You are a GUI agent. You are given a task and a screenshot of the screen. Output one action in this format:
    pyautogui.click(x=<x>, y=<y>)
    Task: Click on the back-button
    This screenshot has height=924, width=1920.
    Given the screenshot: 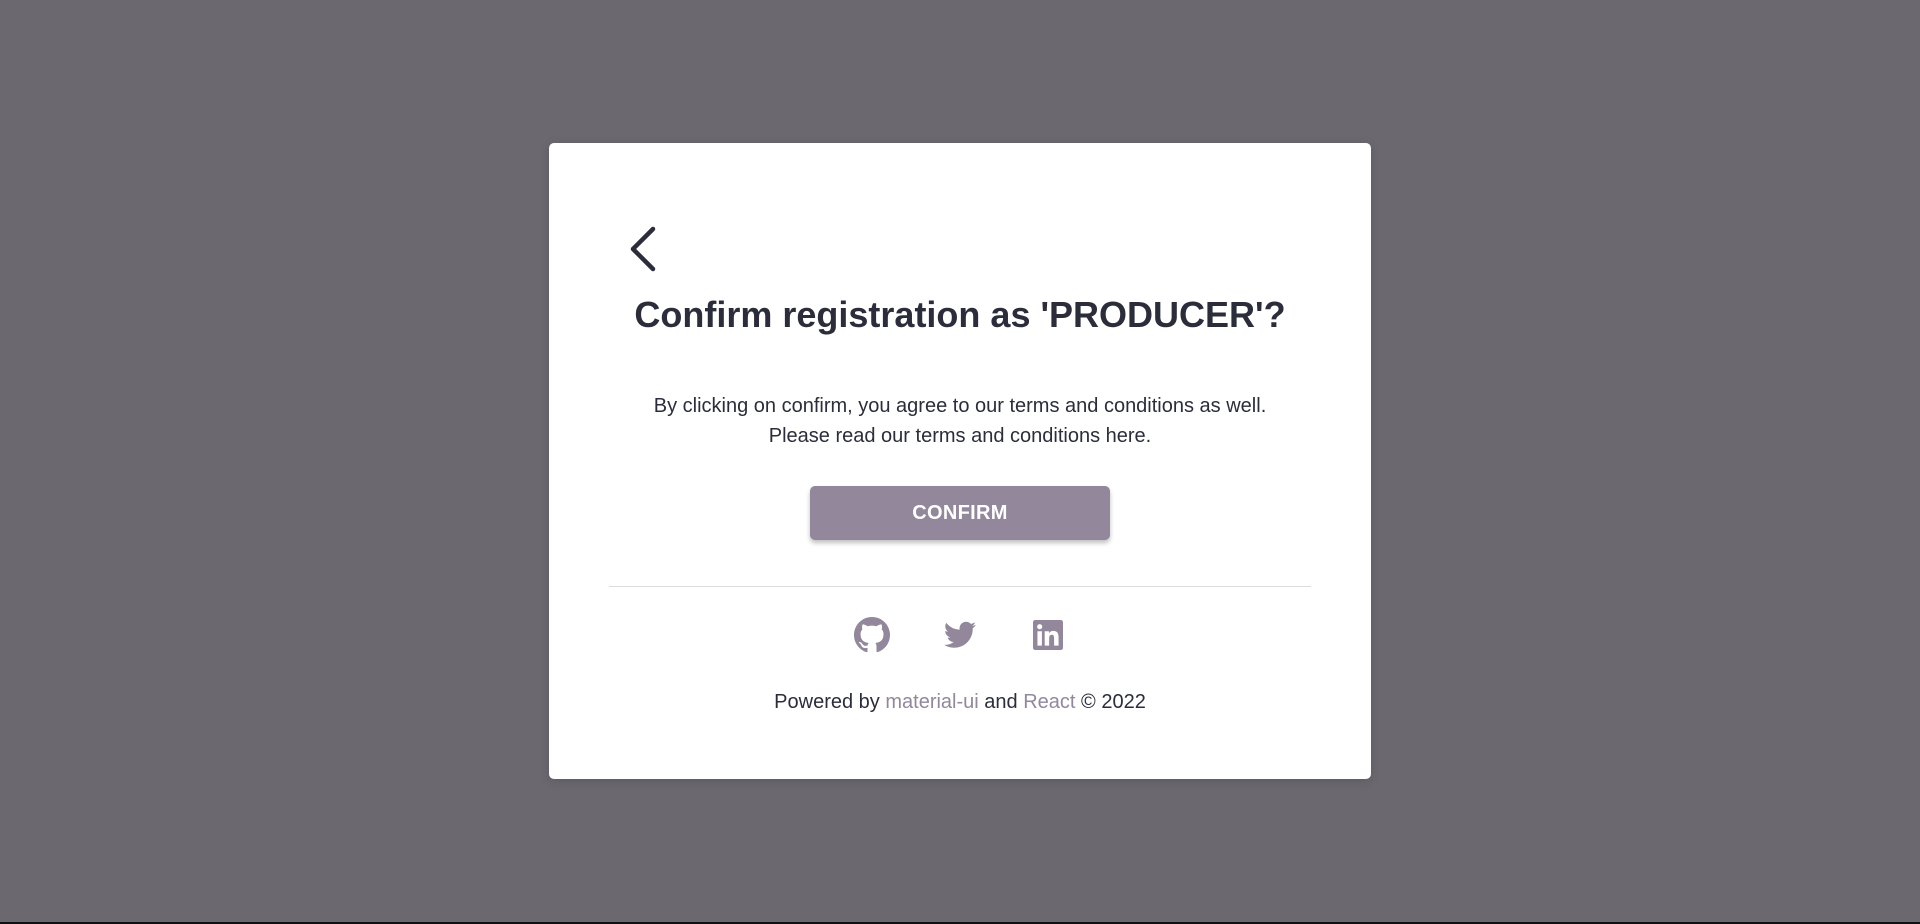 What is the action you would take?
    pyautogui.click(x=642, y=249)
    